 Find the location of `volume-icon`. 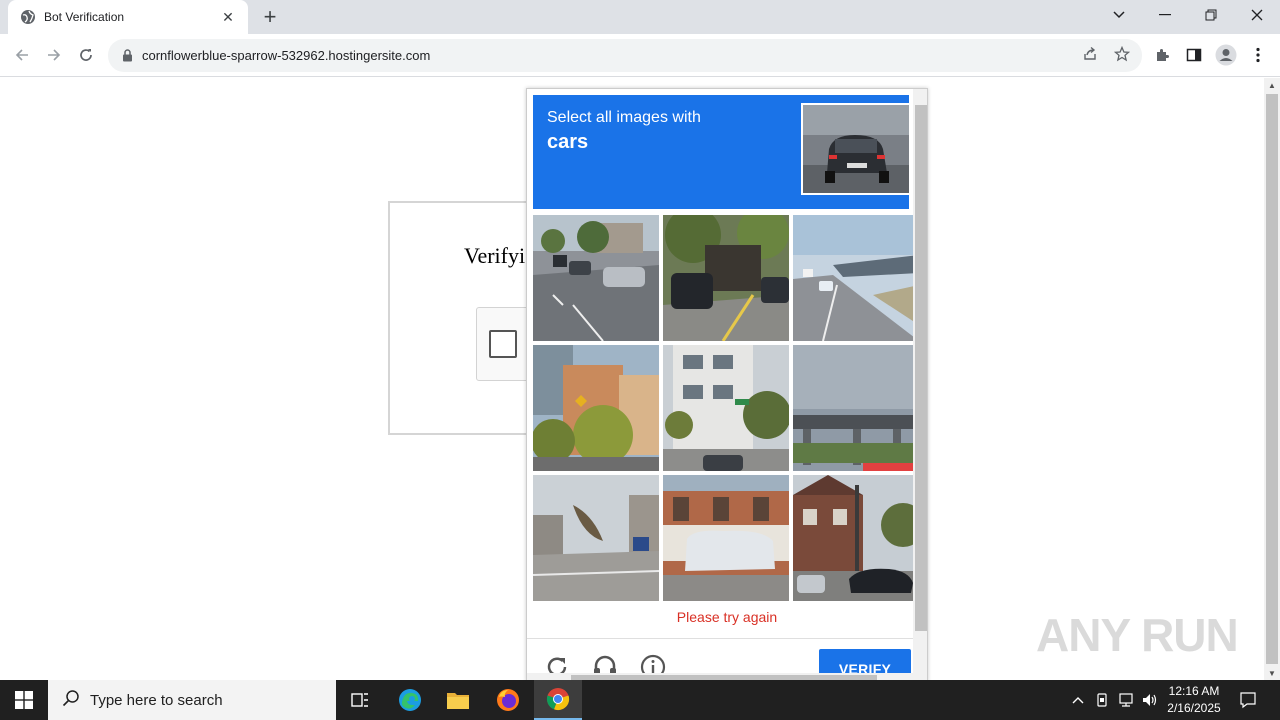

volume-icon is located at coordinates (1150, 700).